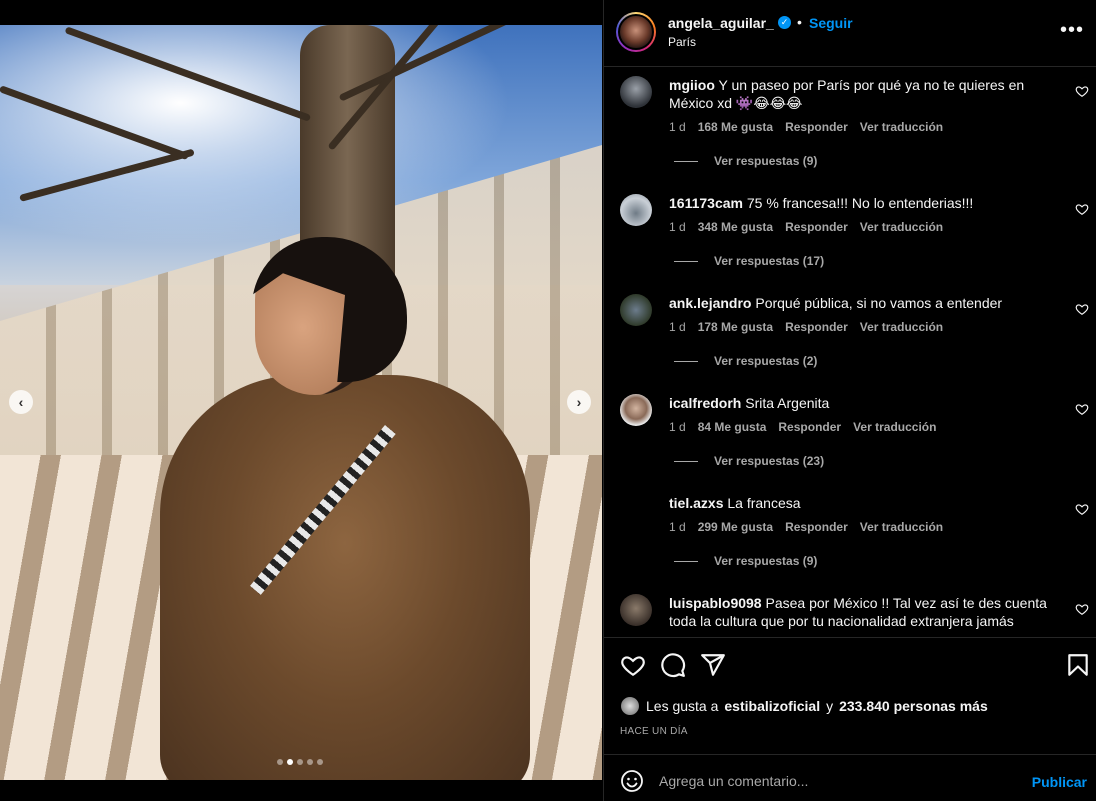 The image size is (1096, 801). I want to click on likes-others-count: 233.840 personas más, so click(913, 706).